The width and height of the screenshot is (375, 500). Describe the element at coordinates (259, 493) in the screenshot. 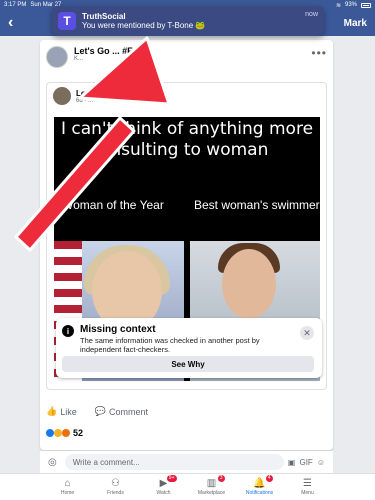

I see `tab-notifications-label: Notifications` at that location.